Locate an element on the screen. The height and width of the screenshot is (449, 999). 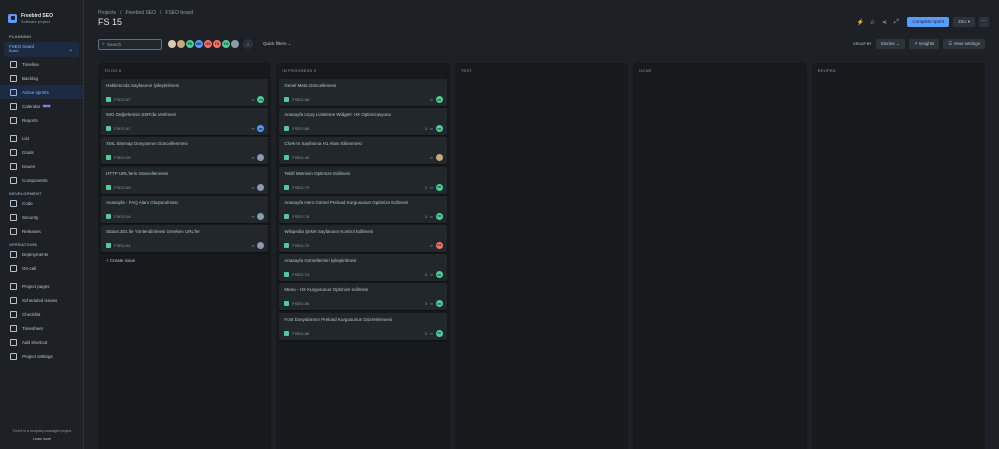
assignee-avatar: YO is located at coordinates (261, 99).